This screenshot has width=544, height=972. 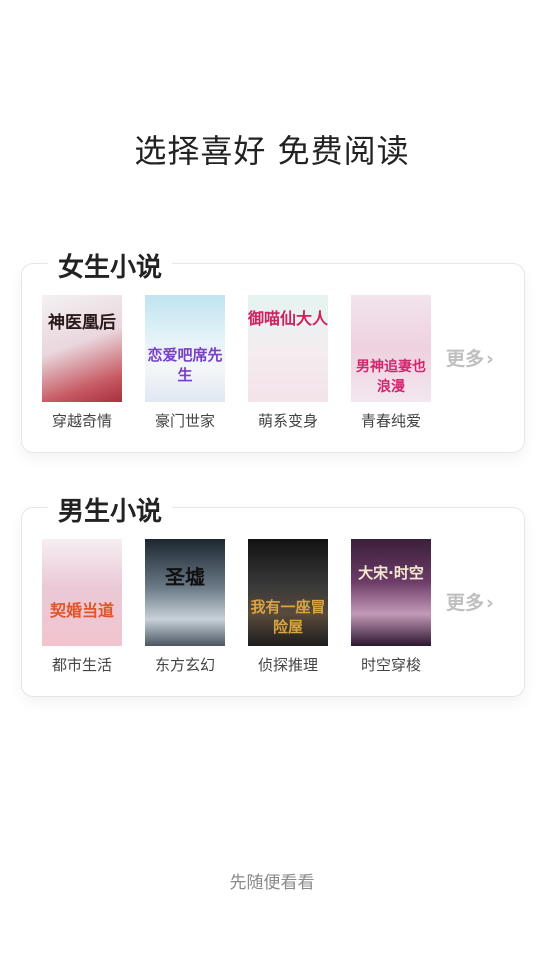 I want to click on book-item: 神医凰后 穿越奇情, so click(x=82, y=363).